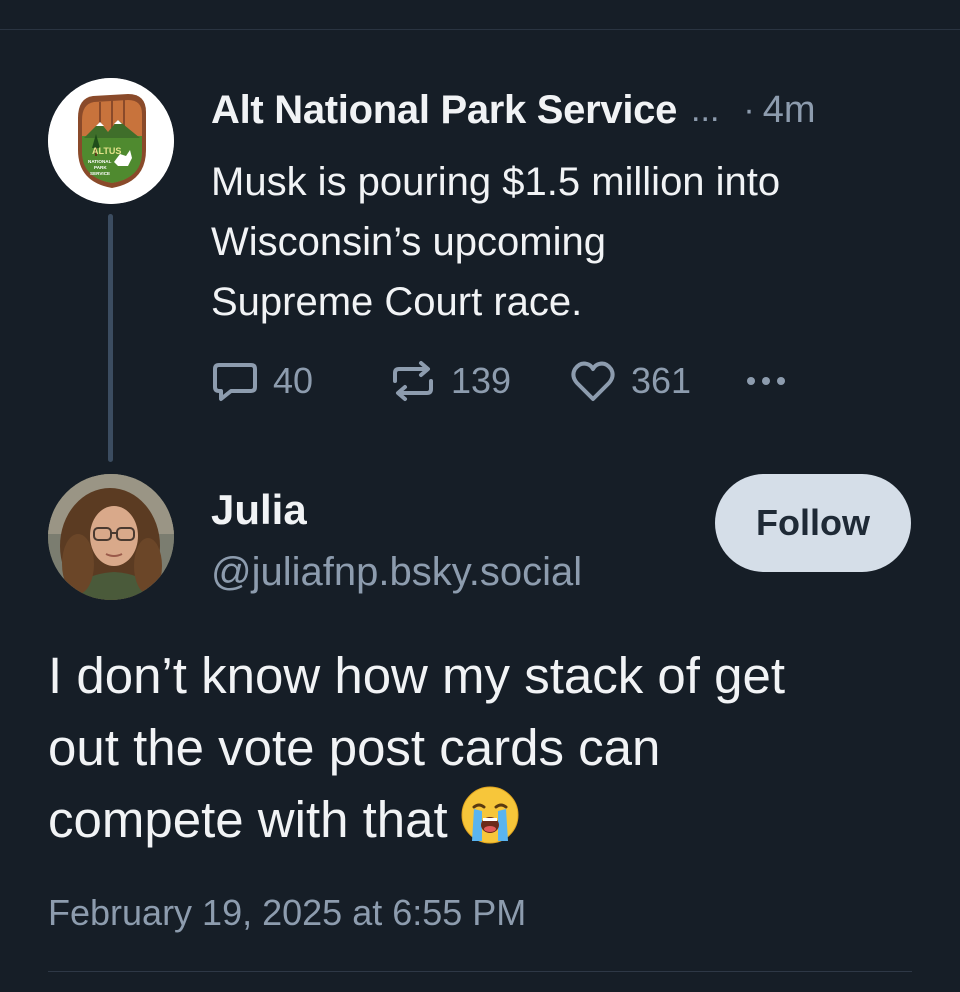 The image size is (960, 992). What do you see at coordinates (110, 338) in the screenshot?
I see `thread-connector-line` at bounding box center [110, 338].